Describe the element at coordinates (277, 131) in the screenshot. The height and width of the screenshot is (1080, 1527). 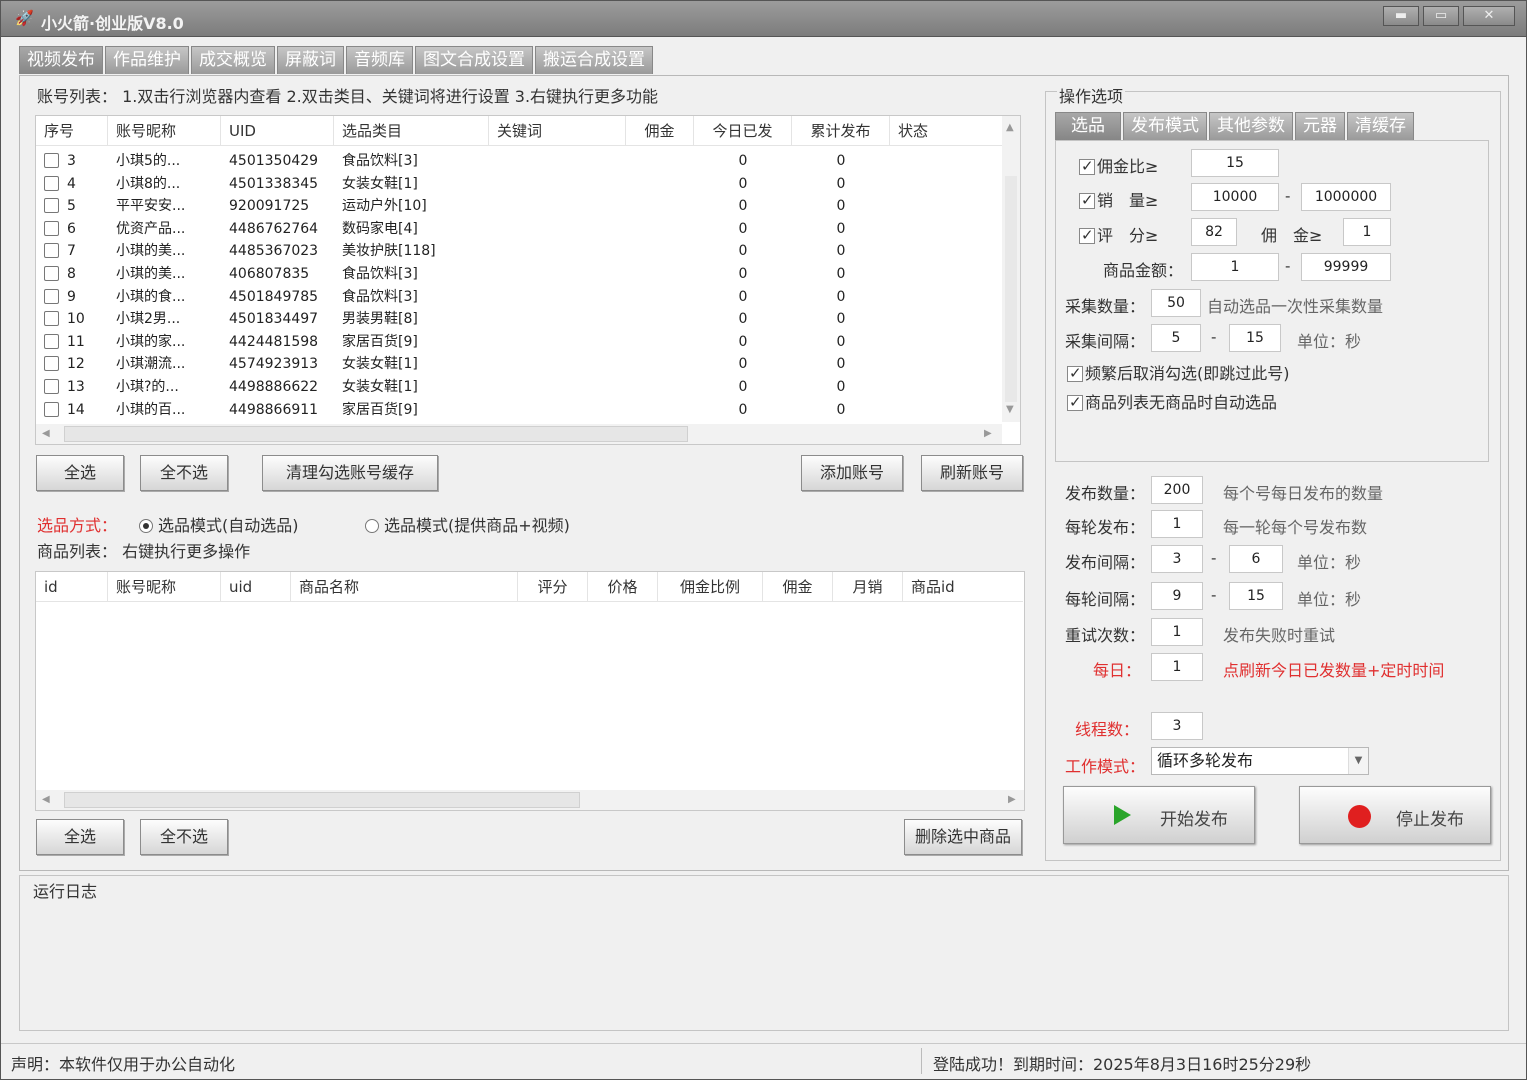
I see `col-header: UID` at that location.